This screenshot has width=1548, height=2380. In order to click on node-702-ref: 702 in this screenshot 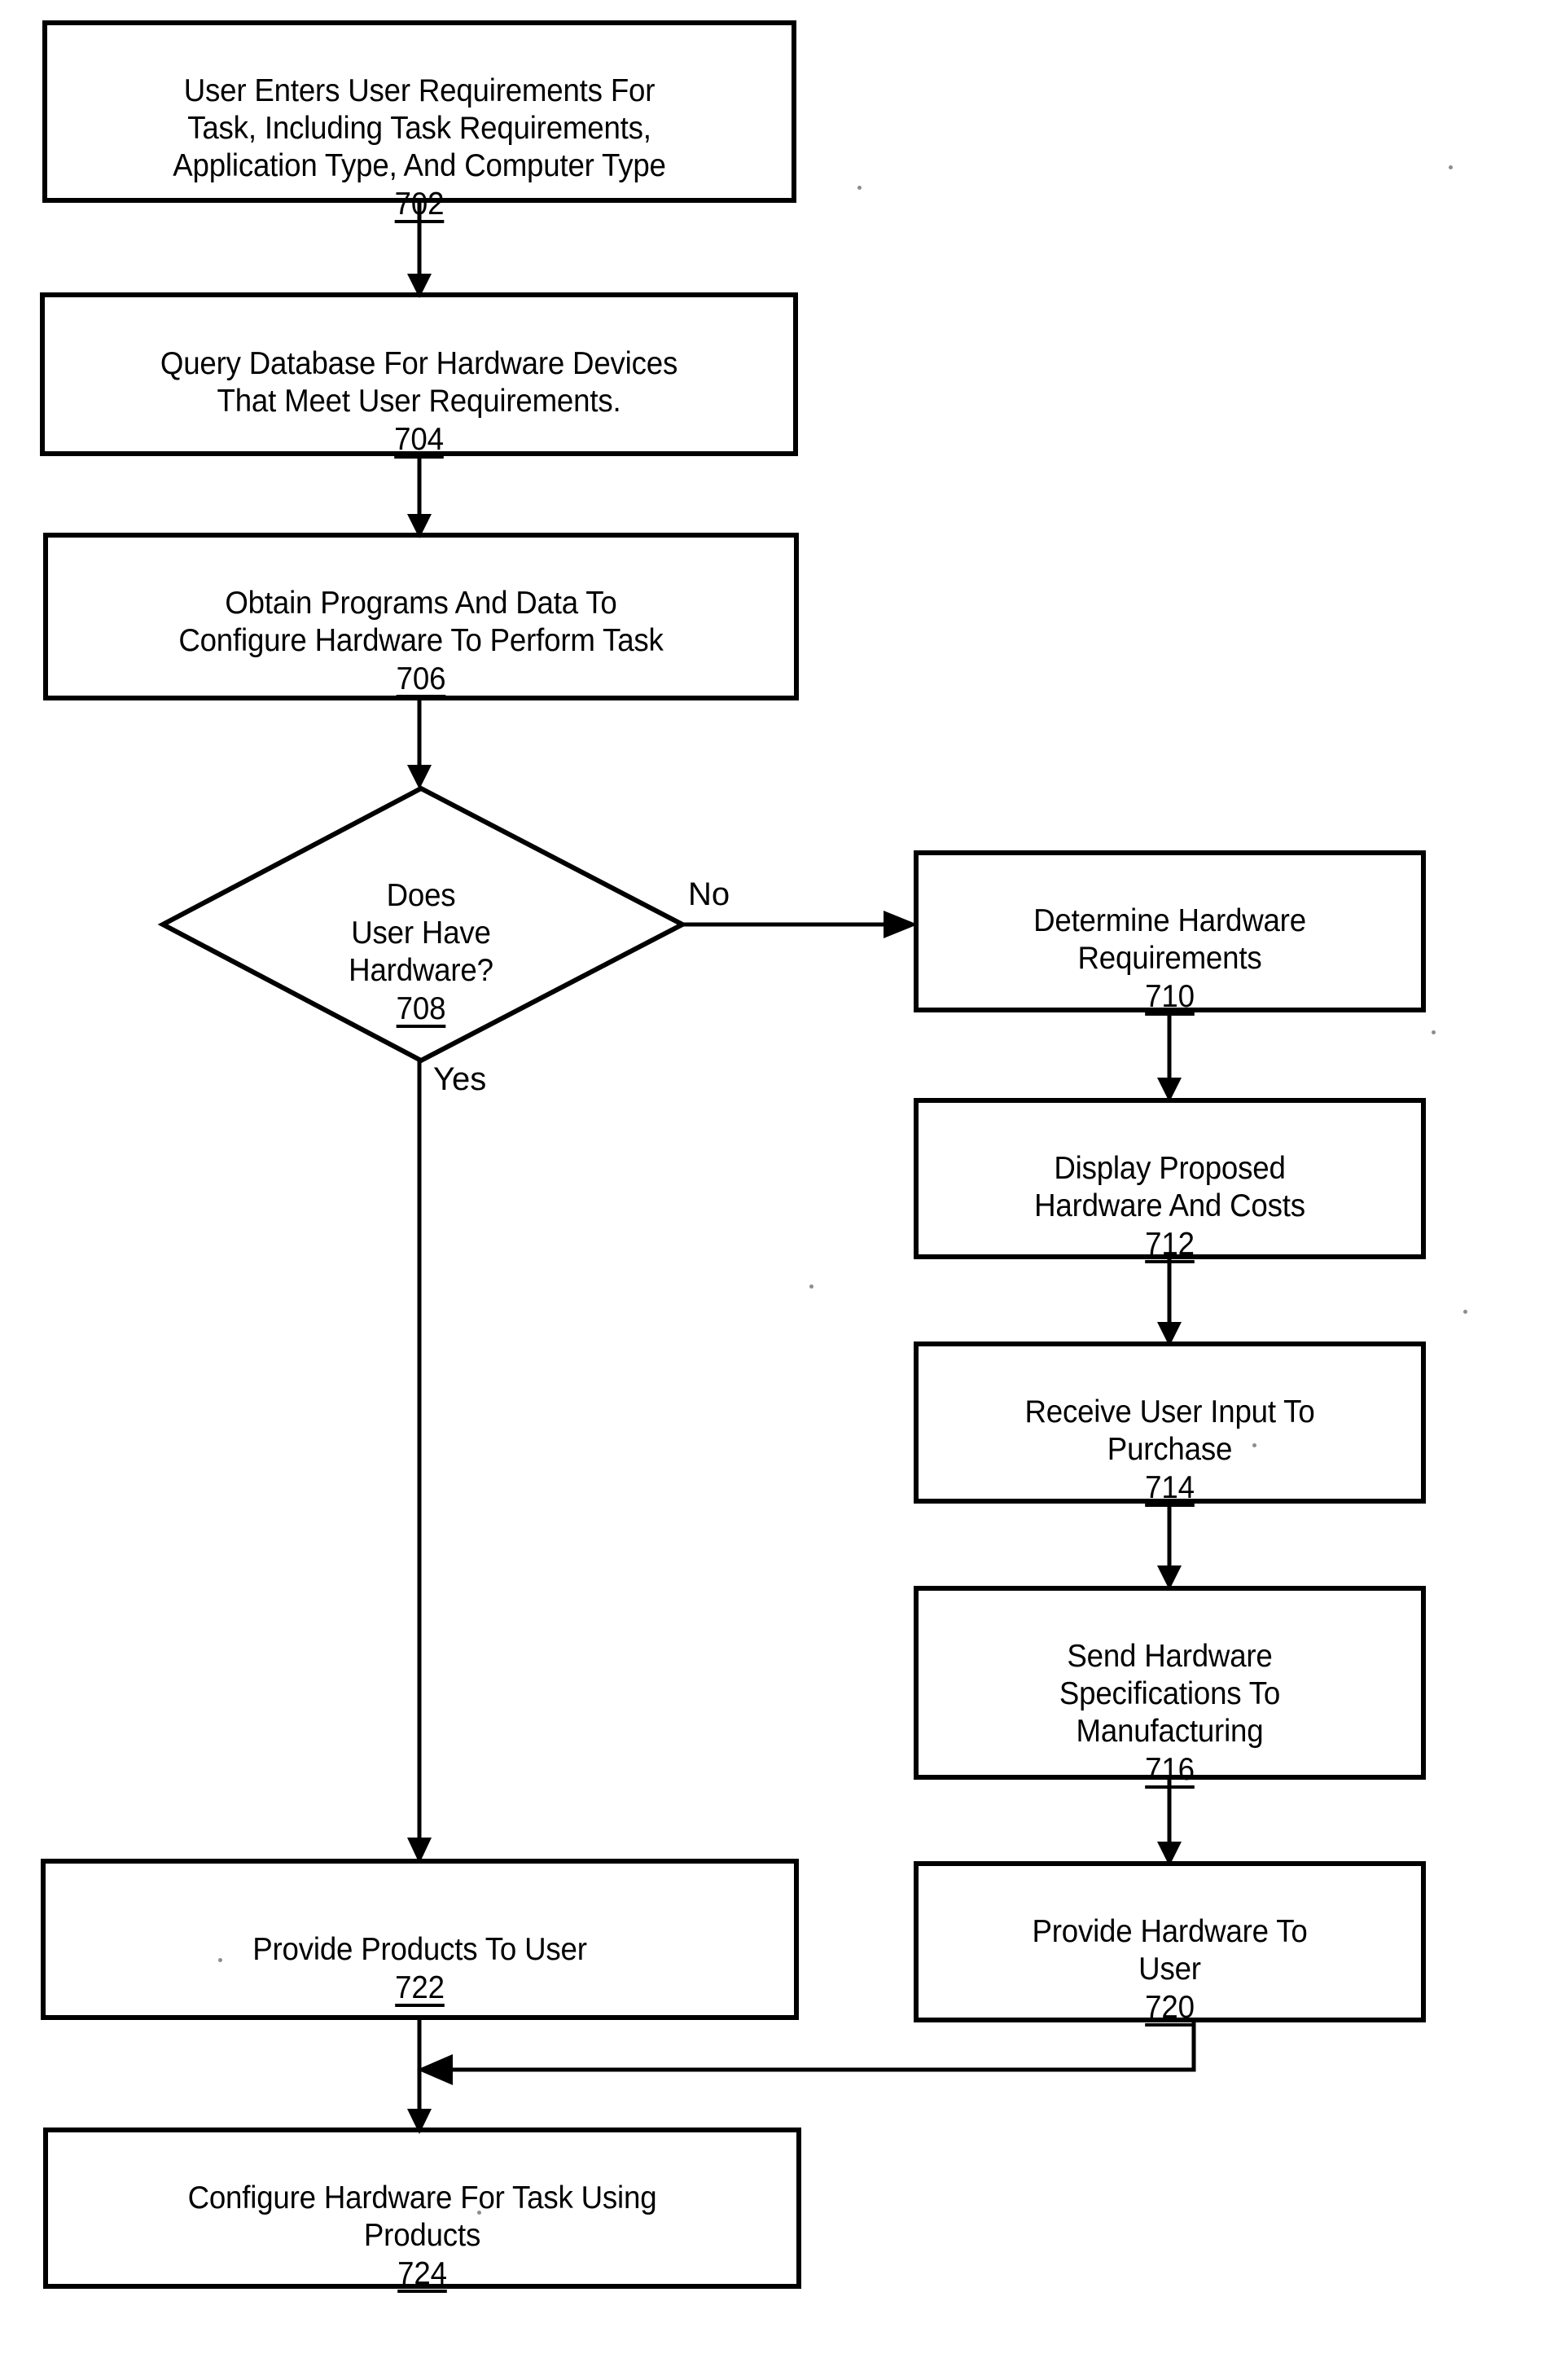, I will do `click(419, 205)`.